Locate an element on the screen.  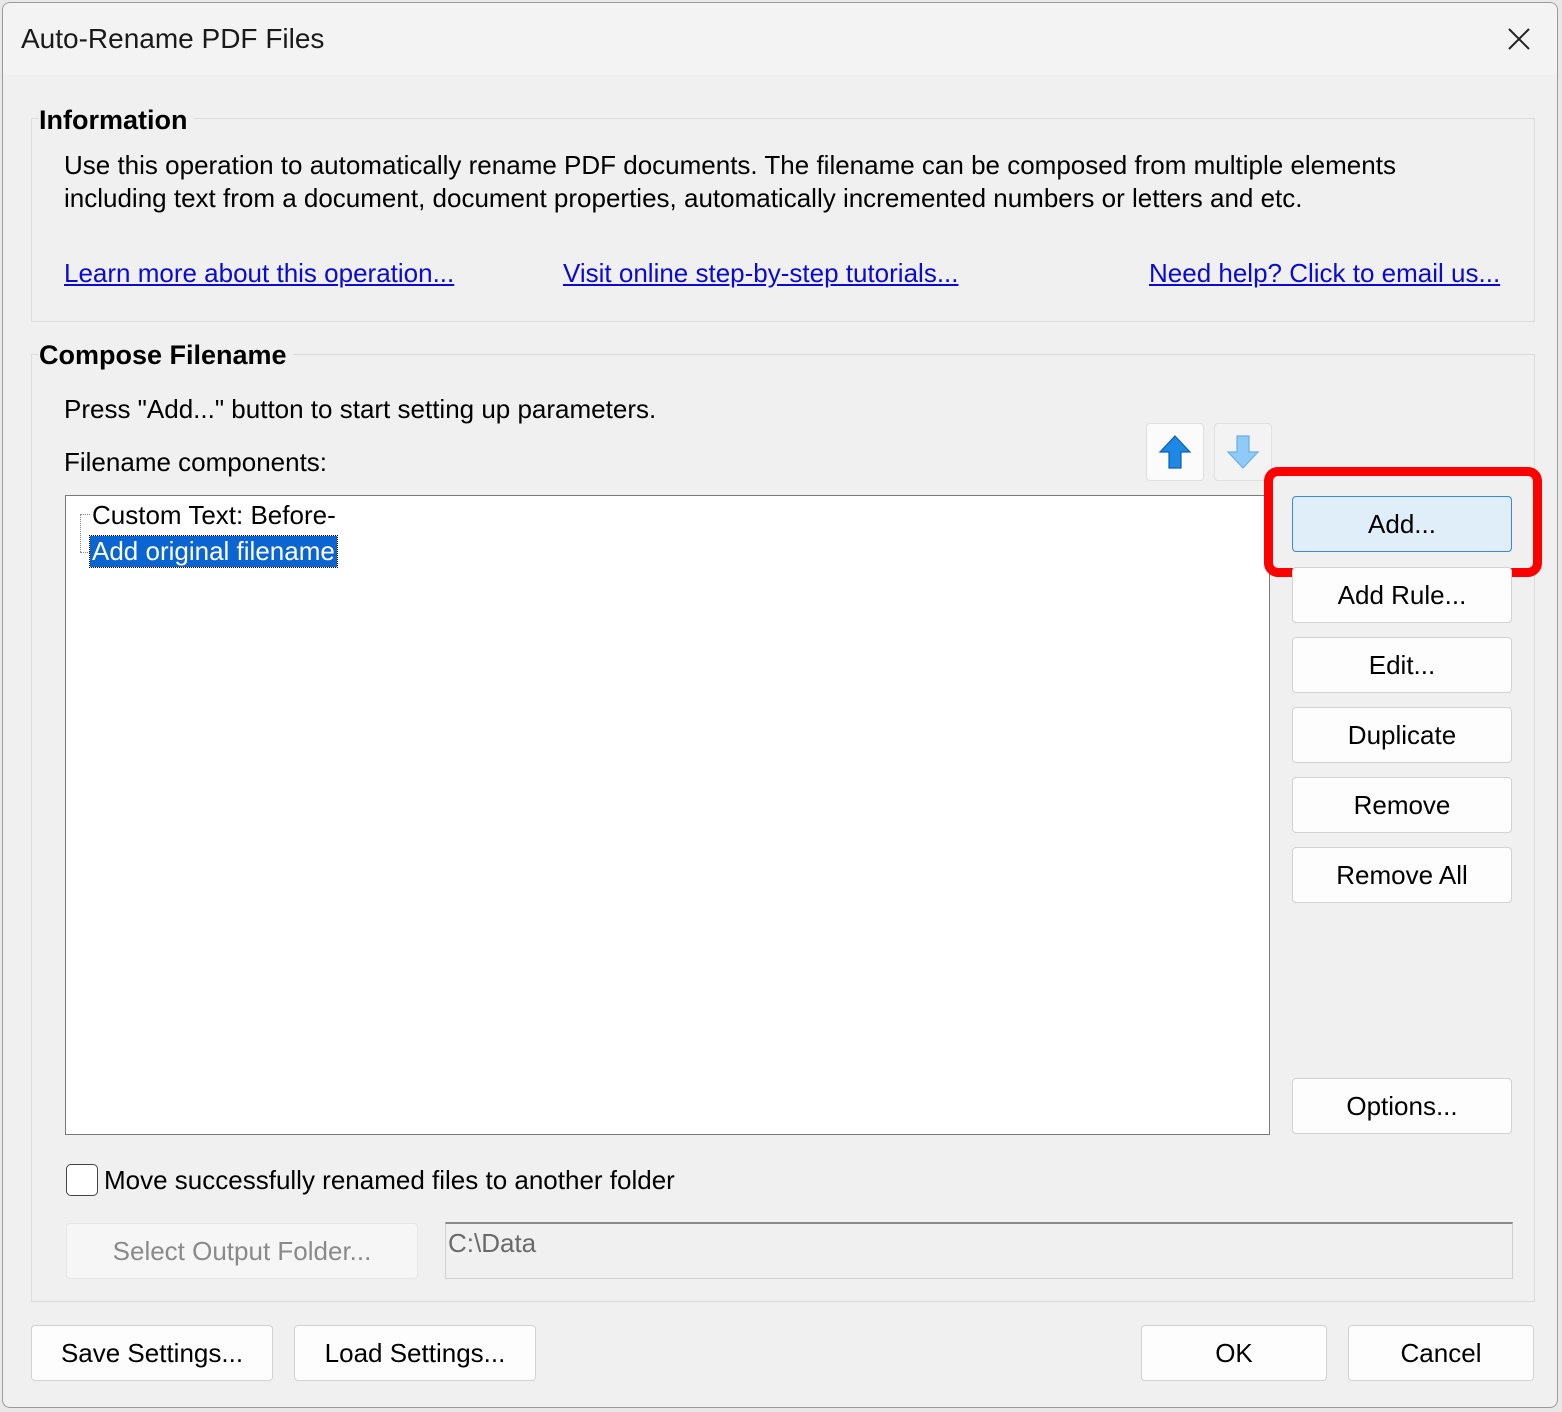
information-group is located at coordinates (783, 220).